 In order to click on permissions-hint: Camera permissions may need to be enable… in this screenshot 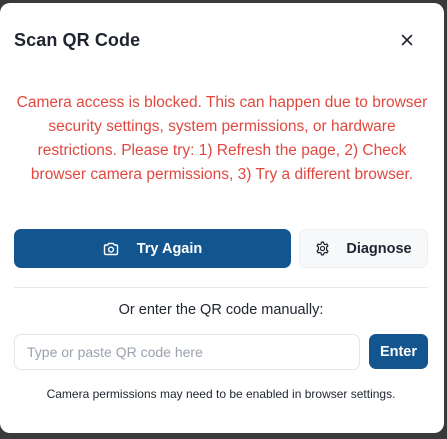, I will do `click(221, 394)`.